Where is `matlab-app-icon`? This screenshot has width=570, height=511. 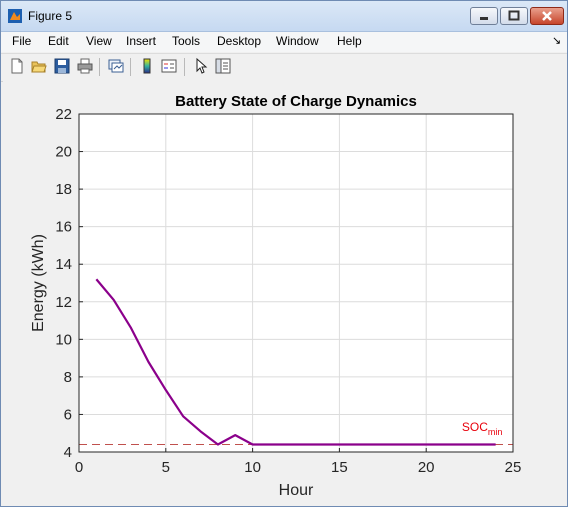
matlab-app-icon is located at coordinates (15, 16).